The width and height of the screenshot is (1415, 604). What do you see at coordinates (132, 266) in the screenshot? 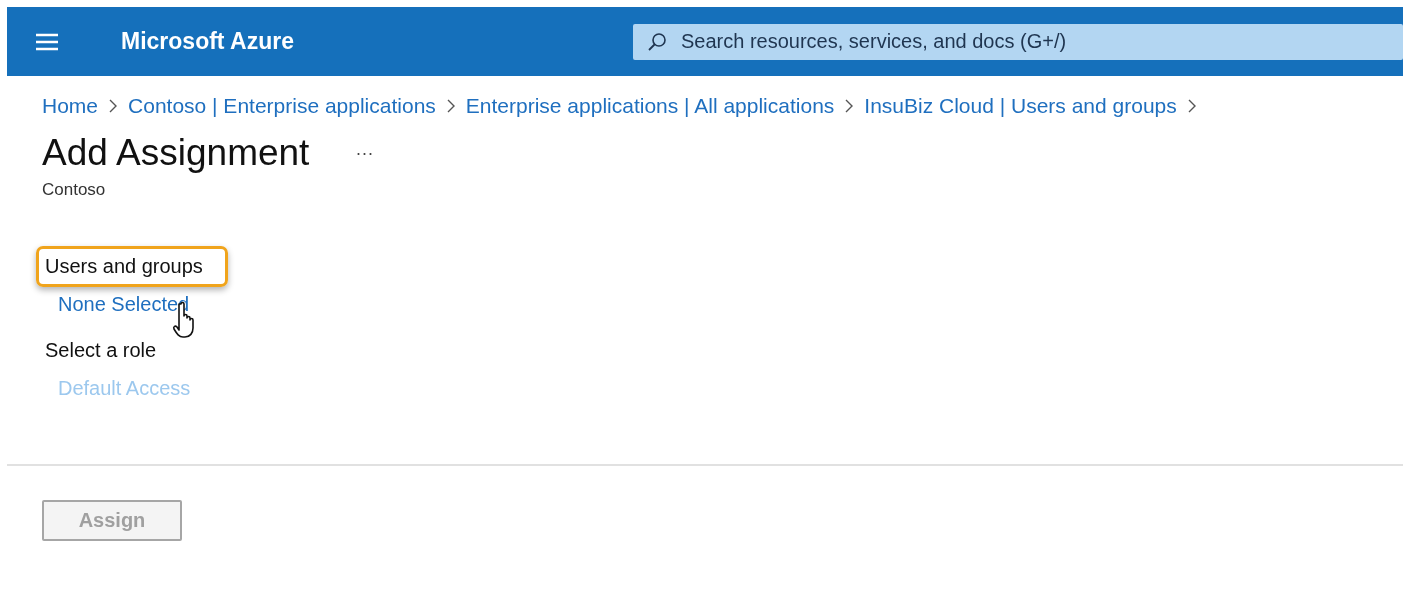
I see `field-label: Users and groups` at bounding box center [132, 266].